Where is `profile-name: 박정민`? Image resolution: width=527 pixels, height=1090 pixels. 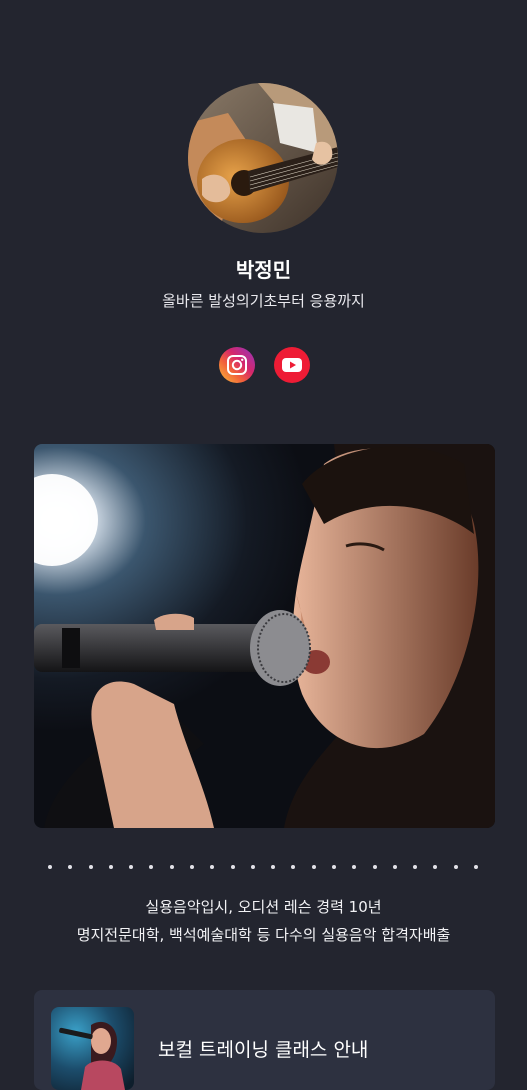 profile-name: 박정민 is located at coordinates (263, 270).